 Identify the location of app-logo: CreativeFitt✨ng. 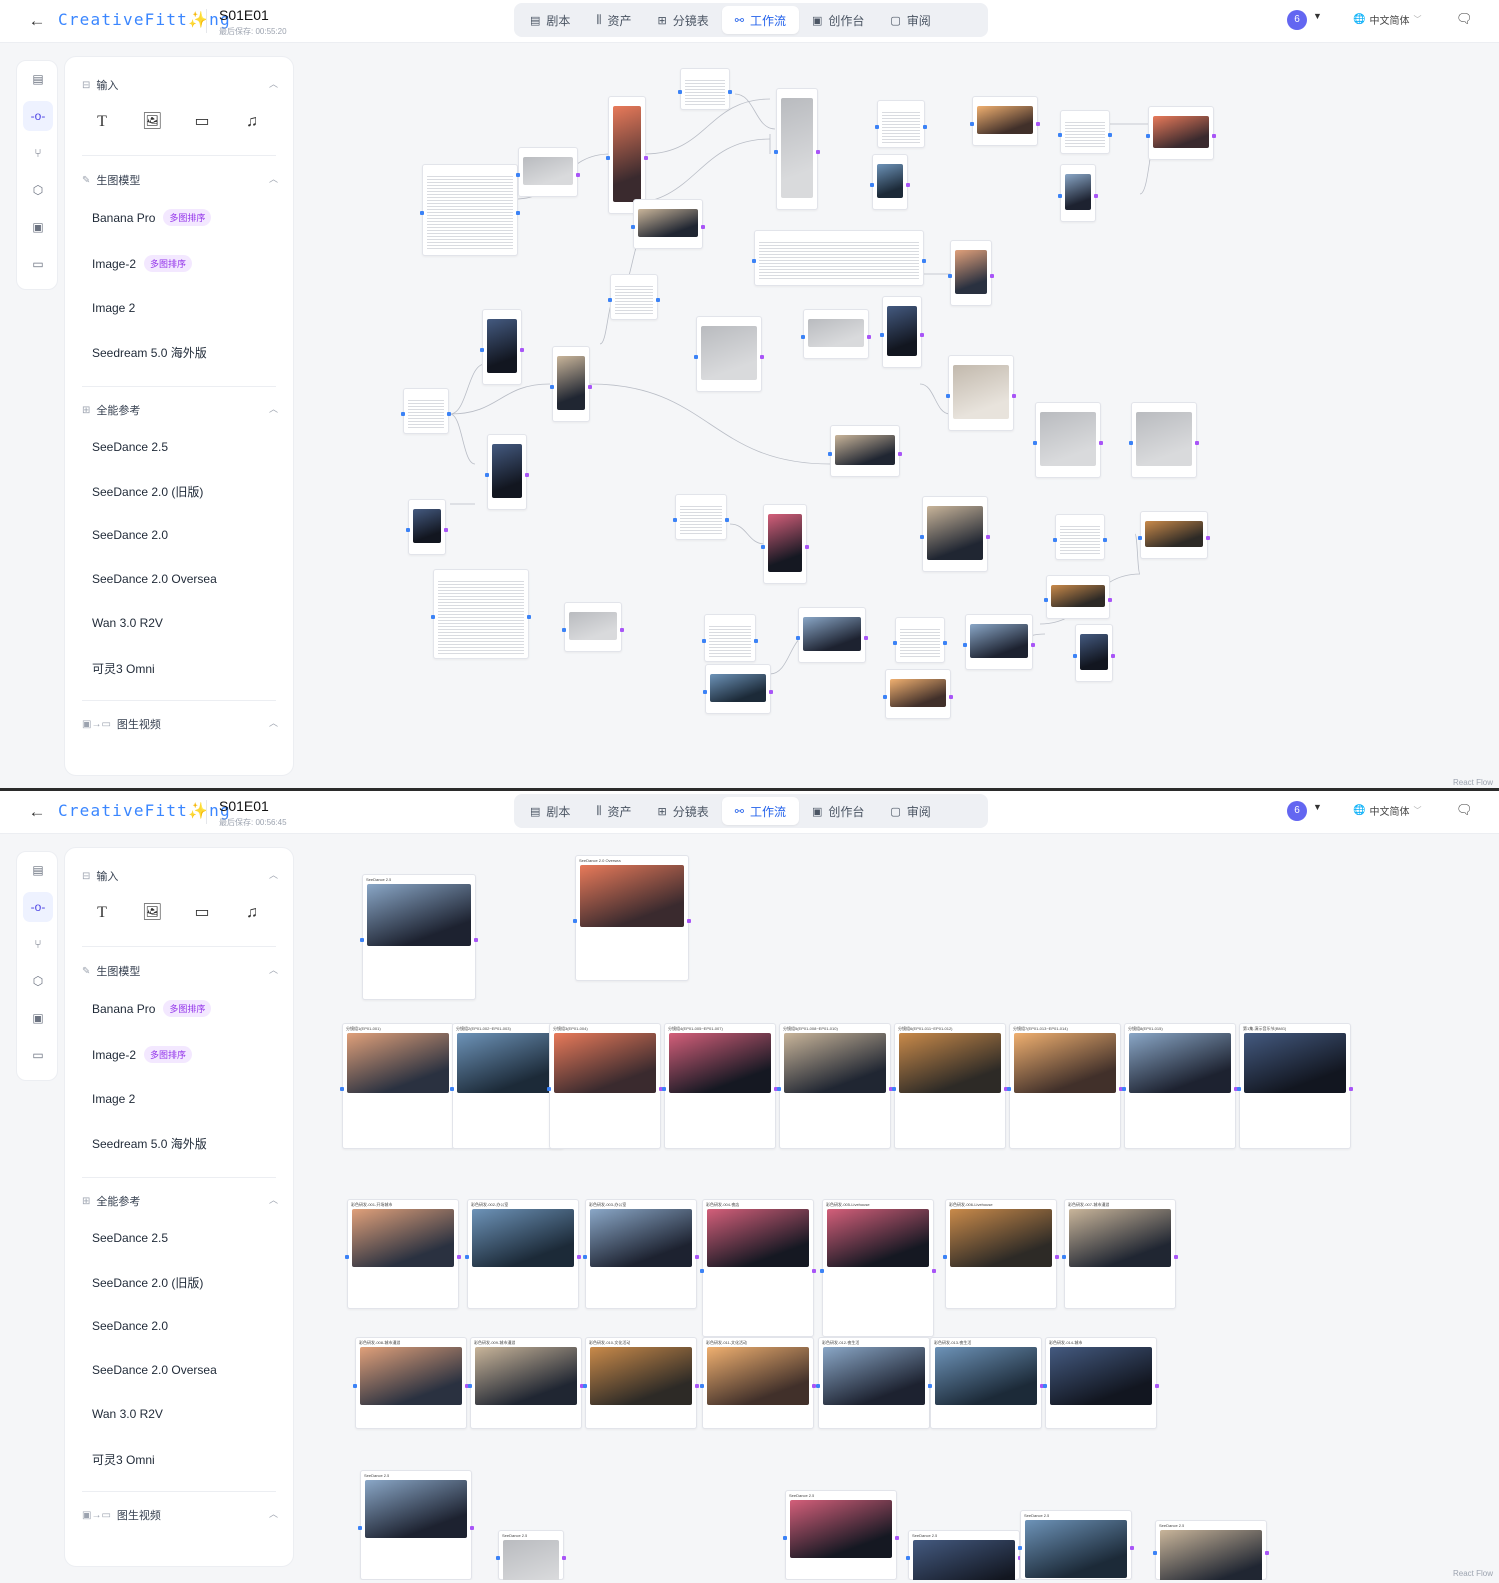
(144, 810).